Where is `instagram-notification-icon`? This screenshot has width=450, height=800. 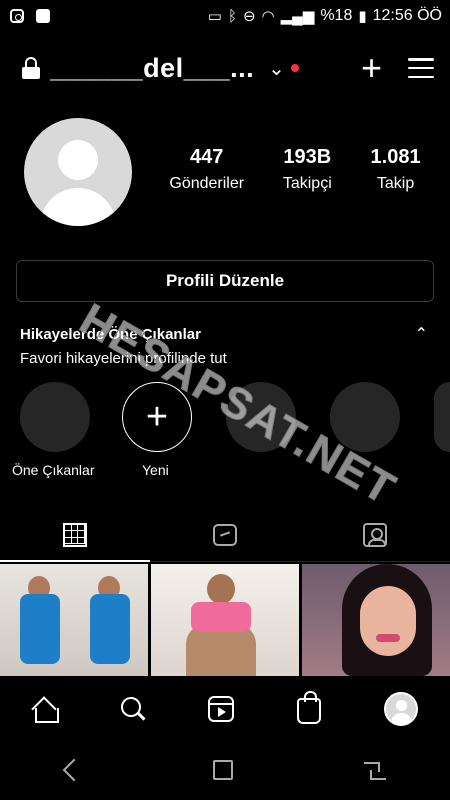
instagram-notification-icon is located at coordinates (17, 16).